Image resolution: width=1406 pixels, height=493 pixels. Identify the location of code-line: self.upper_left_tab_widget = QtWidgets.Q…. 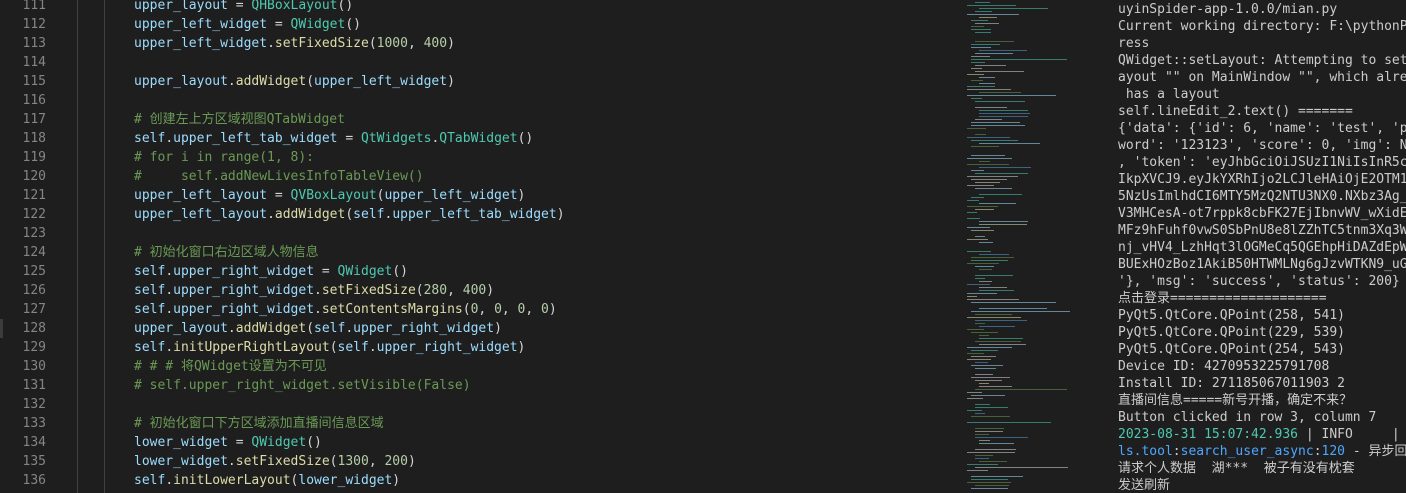
(333, 138).